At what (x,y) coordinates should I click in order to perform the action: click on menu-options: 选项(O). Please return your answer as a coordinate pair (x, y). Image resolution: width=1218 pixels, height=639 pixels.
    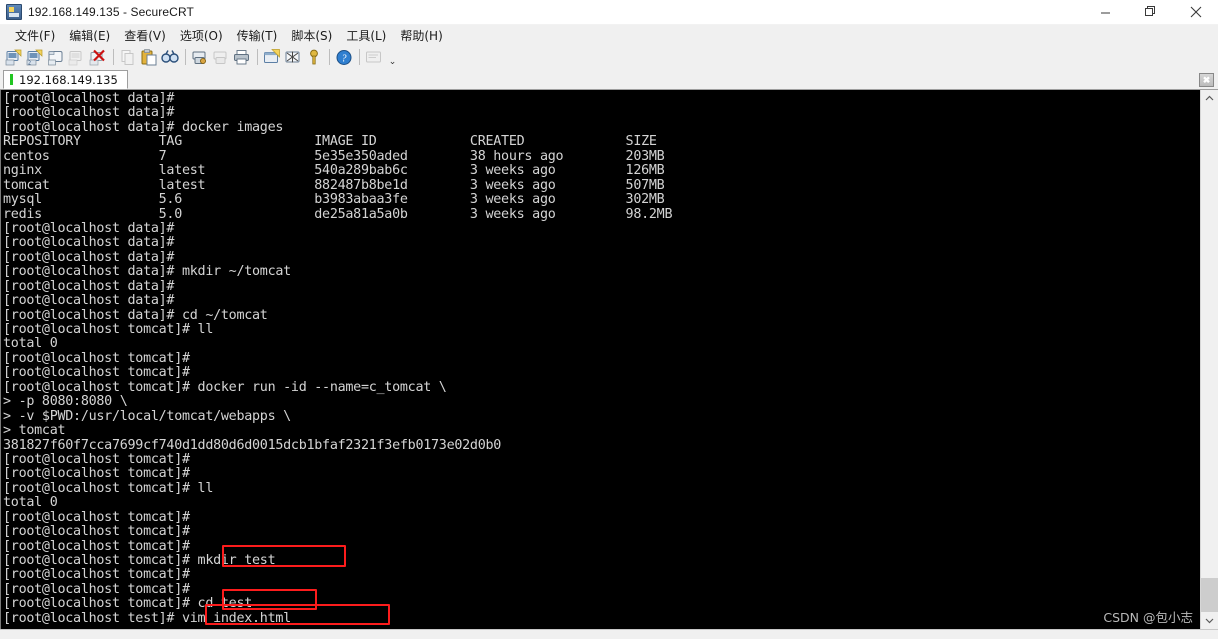
    Looking at the image, I should click on (201, 35).